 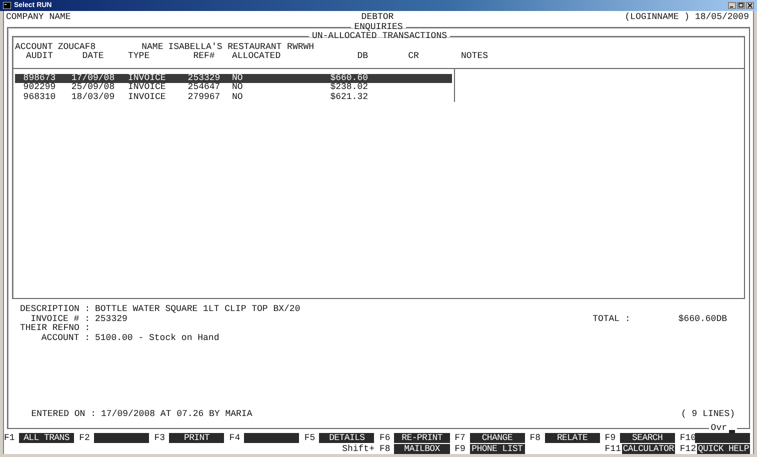 I want to click on field-label: DESCRIPTION :, so click(x=55, y=309).